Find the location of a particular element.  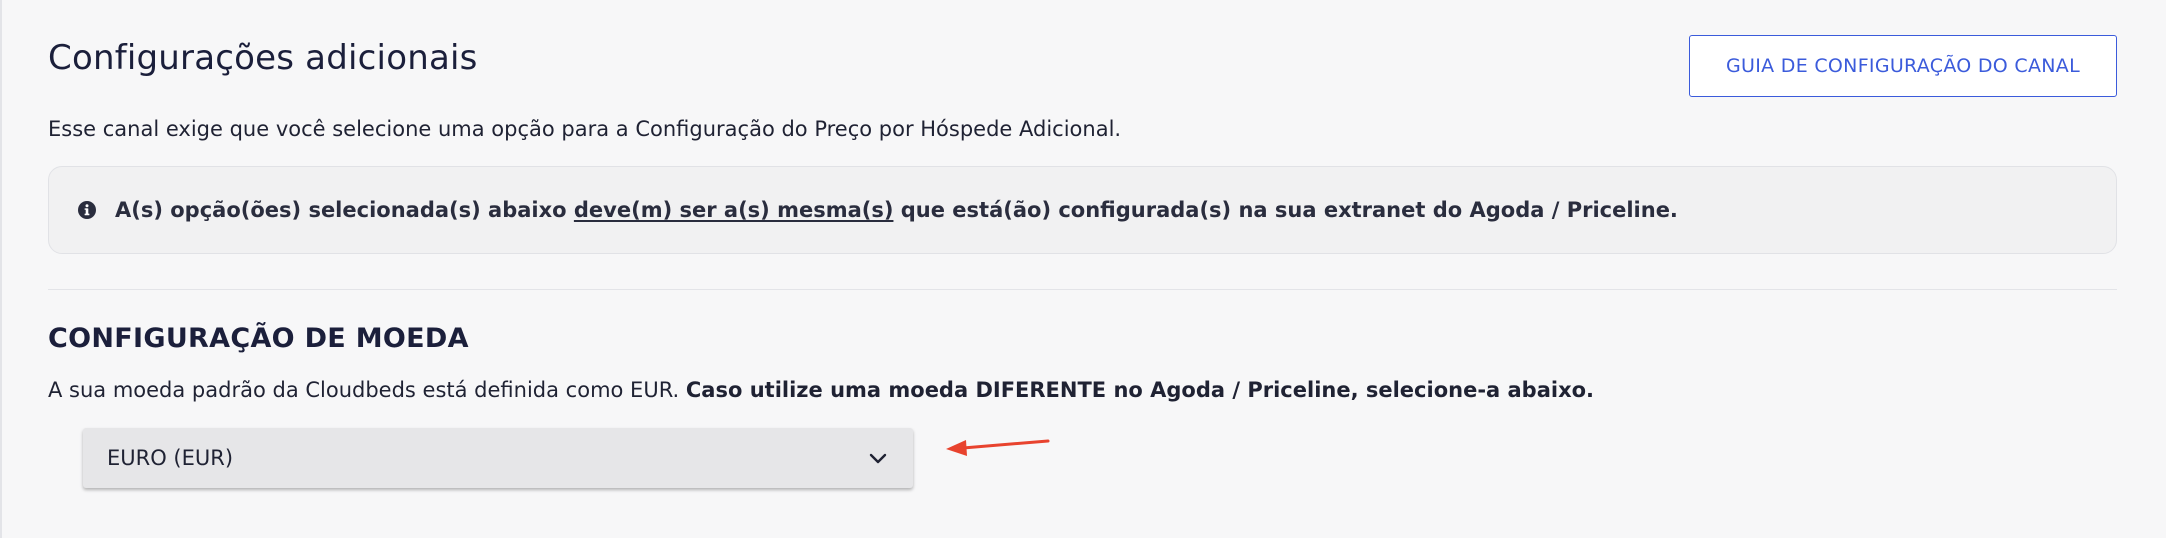

channel-guide-button: GUIA DE CONFIGURAÇÃO DO CANAL is located at coordinates (1903, 66).